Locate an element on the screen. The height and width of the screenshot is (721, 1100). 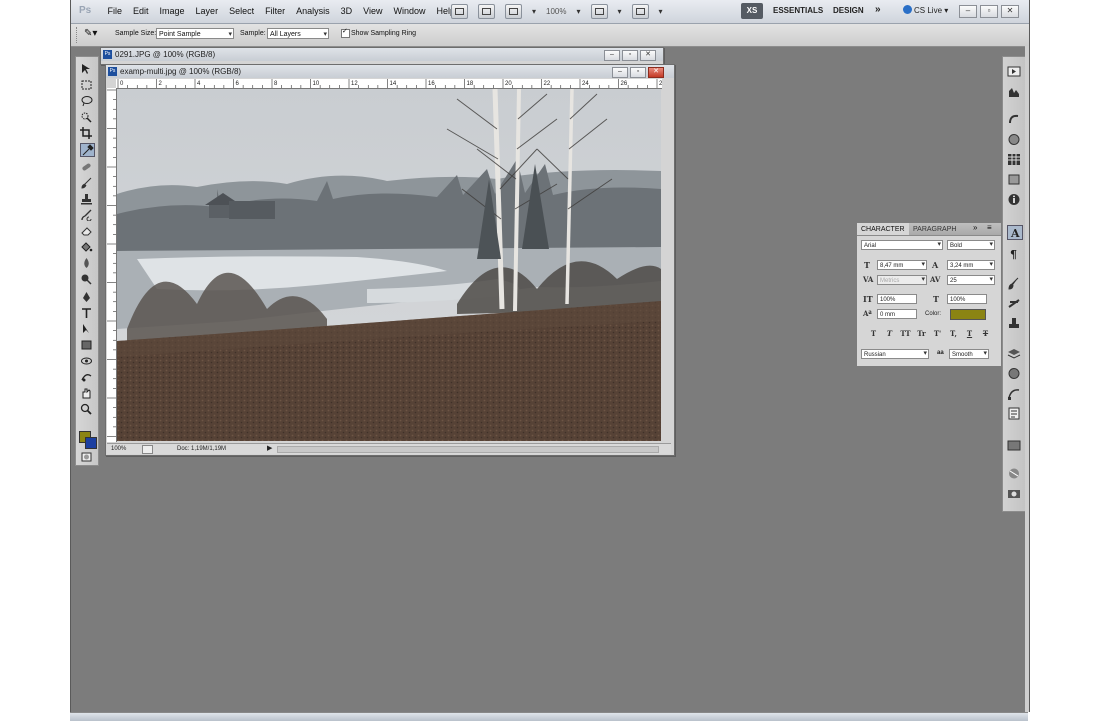
screen-mode-icon is located at coordinates (640, 11).